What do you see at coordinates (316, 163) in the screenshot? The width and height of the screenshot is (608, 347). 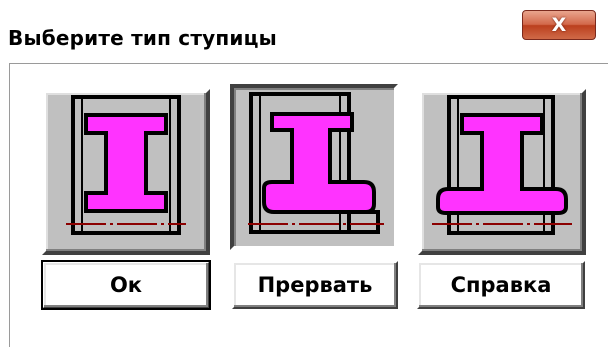 I see `hub-type-2-icon` at bounding box center [316, 163].